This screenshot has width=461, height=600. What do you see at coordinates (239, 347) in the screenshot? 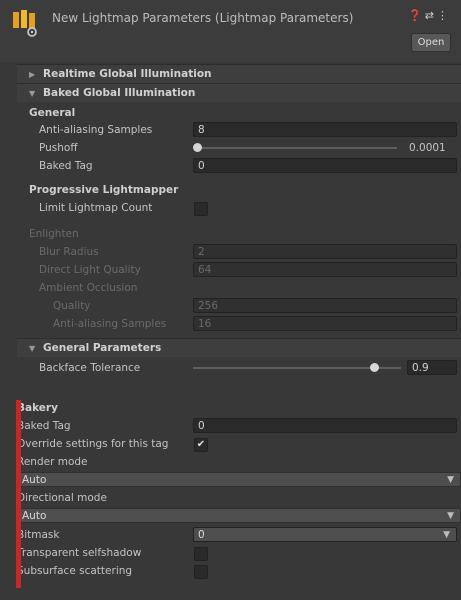
I see `general-parameters-foldout: ▼ General Parameters` at bounding box center [239, 347].